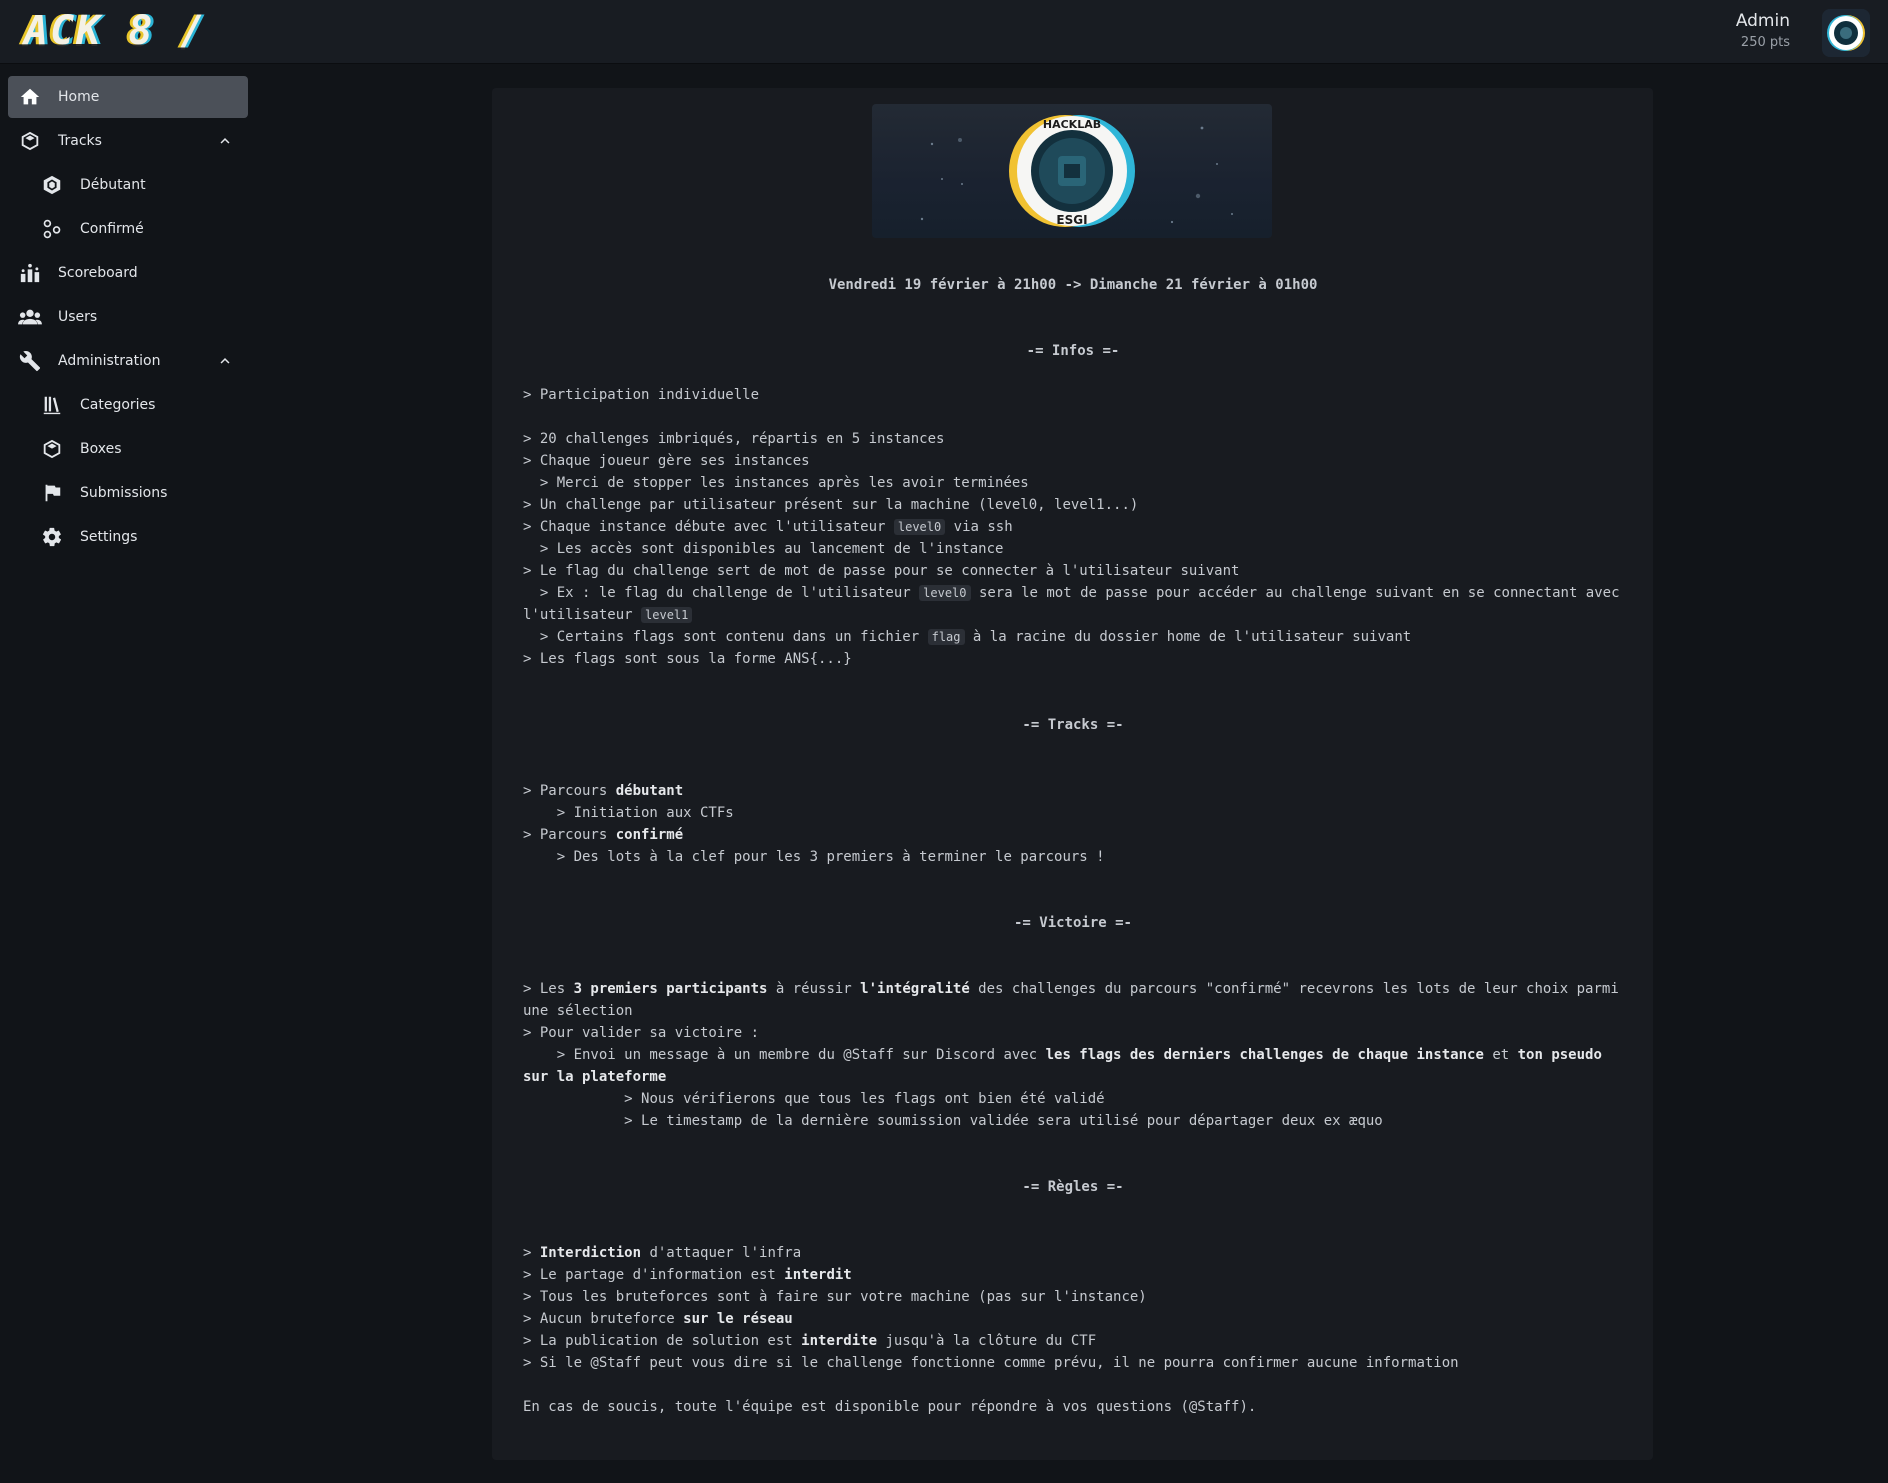 The width and height of the screenshot is (1888, 1483). Describe the element at coordinates (30, 97) in the screenshot. I see `home-icon` at that location.